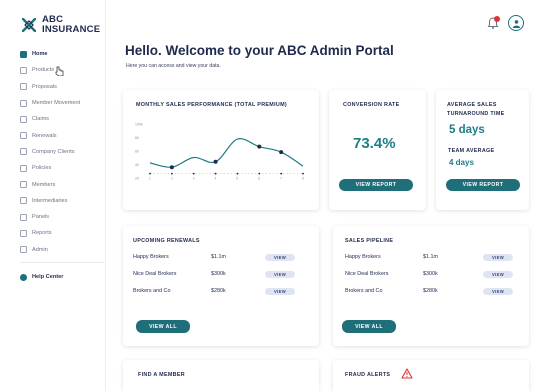 This screenshot has height=391, width=544. What do you see at coordinates (62, 250) in the screenshot?
I see `sidebar-item-admin: Admin` at bounding box center [62, 250].